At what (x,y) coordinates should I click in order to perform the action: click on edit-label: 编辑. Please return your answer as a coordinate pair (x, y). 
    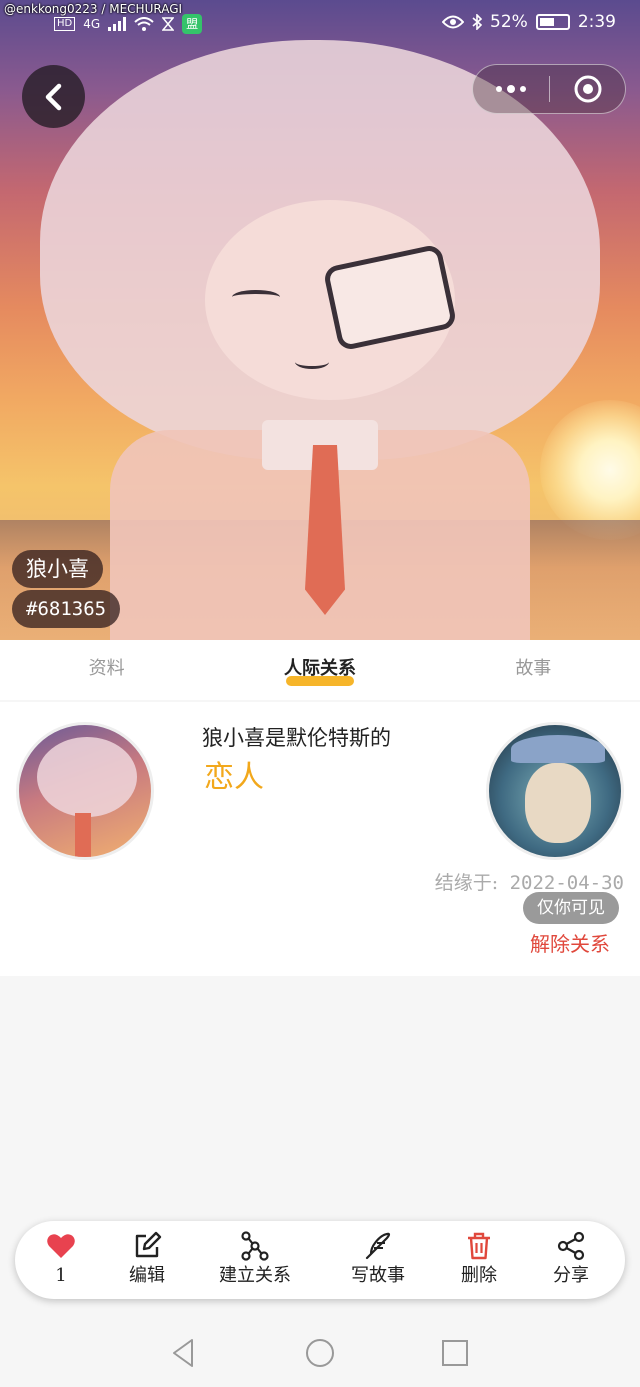
    Looking at the image, I should click on (147, 1275).